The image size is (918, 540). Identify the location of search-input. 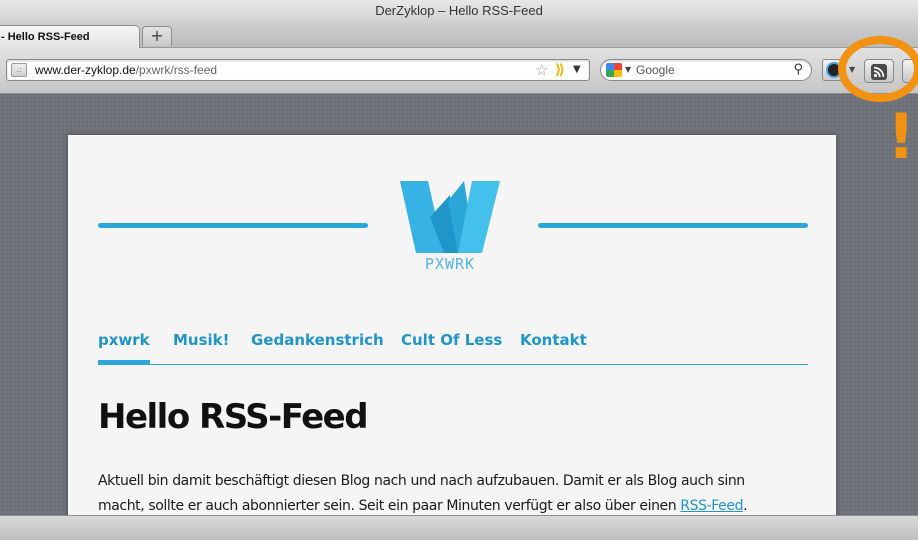
(711, 70).